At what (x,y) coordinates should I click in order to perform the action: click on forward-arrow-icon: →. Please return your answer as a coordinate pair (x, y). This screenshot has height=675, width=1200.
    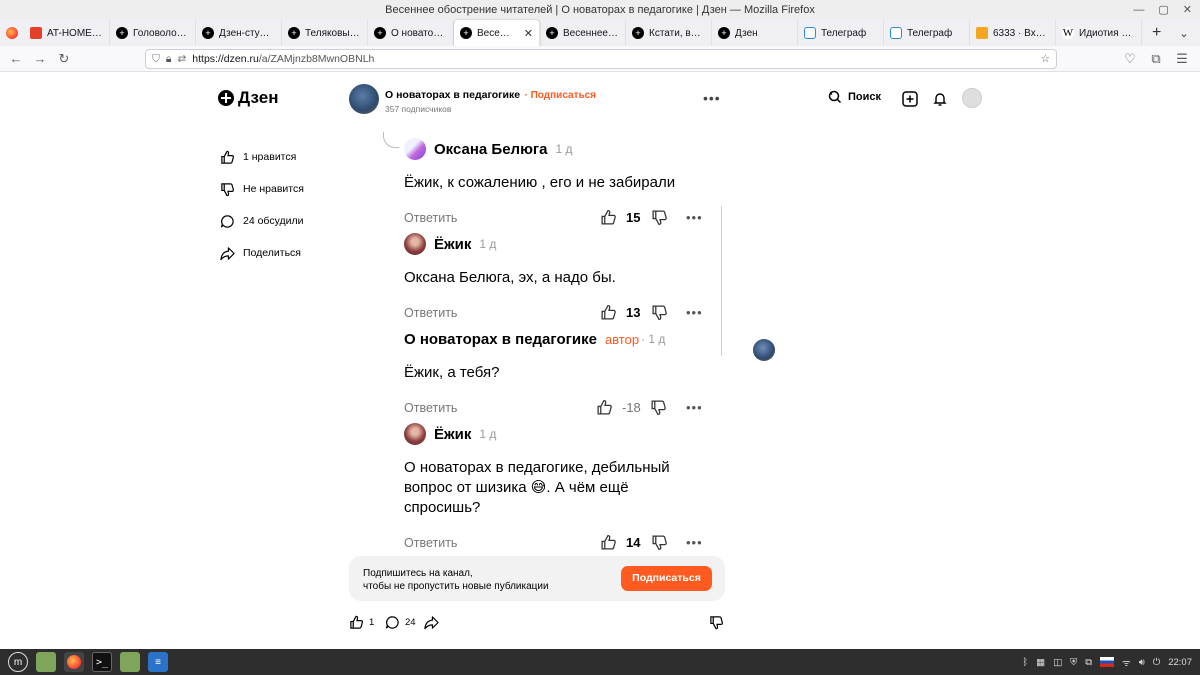
    Looking at the image, I should click on (40, 59).